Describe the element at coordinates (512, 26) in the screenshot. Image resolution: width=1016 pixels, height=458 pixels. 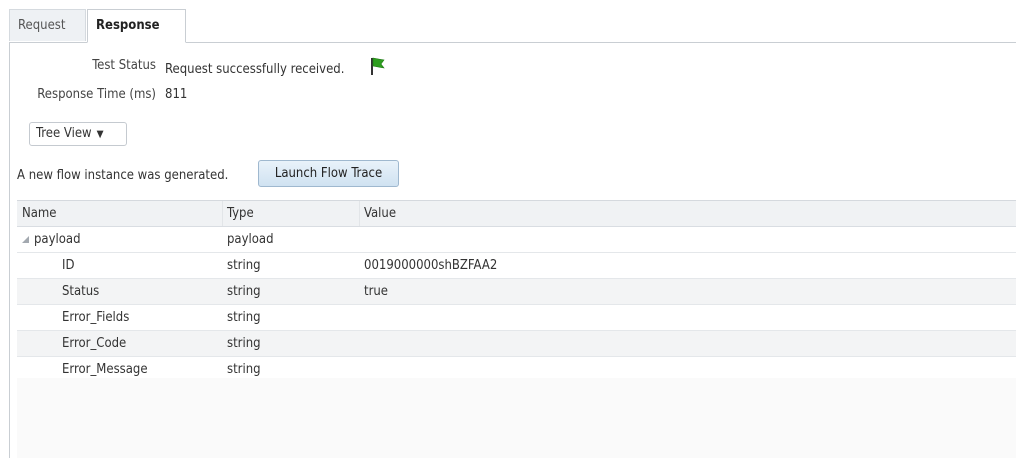
I see `tab-bar: Request Response` at that location.